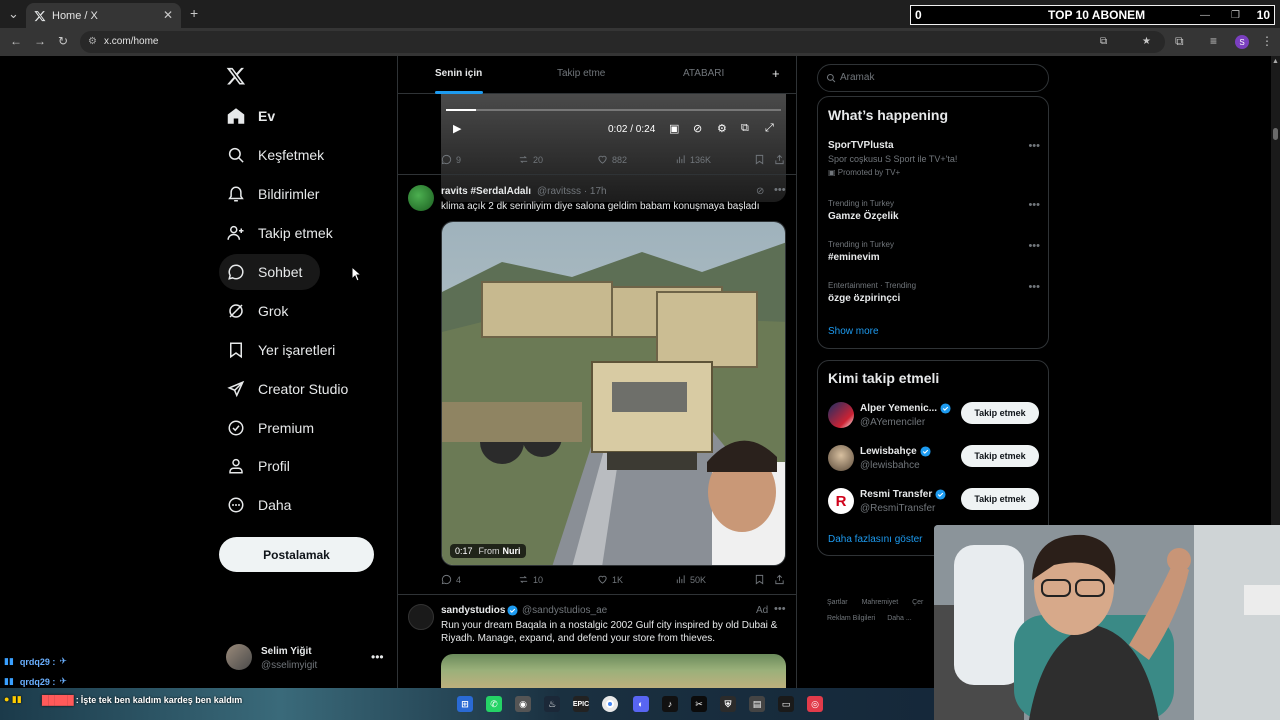 This screenshot has width=1280, height=720. What do you see at coordinates (703, 73) in the screenshot?
I see `tab-atabari: ATABARI` at bounding box center [703, 73].